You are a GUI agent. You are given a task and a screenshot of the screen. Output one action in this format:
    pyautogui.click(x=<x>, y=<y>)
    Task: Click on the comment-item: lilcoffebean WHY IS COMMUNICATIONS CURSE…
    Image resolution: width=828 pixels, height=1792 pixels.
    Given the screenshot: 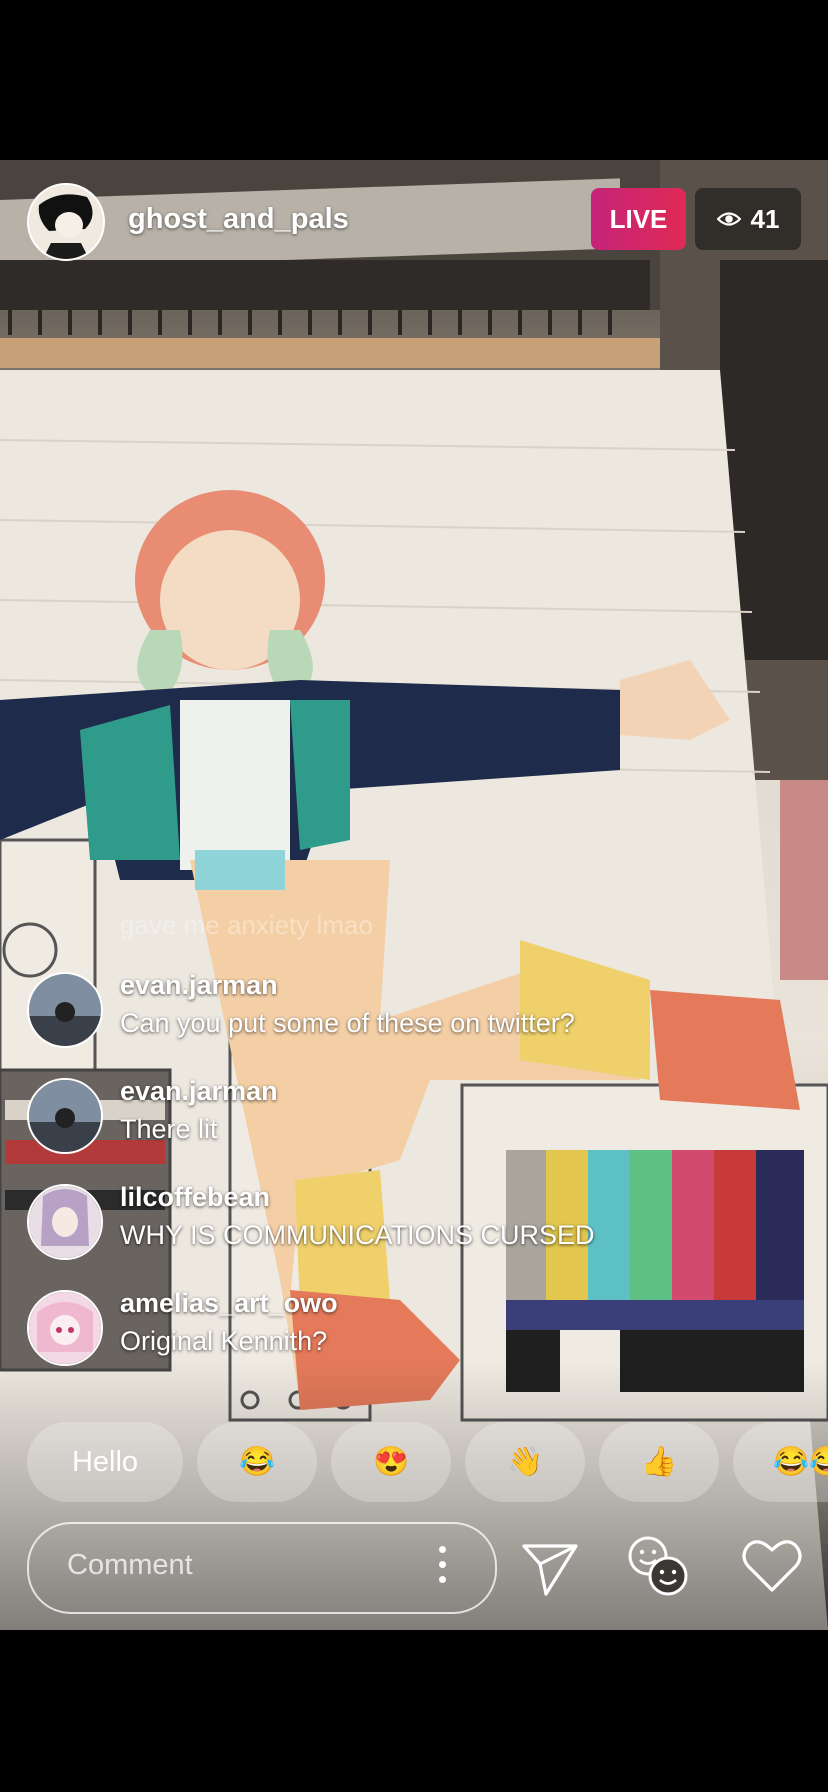 What is the action you would take?
    pyautogui.click(x=377, y=1220)
    